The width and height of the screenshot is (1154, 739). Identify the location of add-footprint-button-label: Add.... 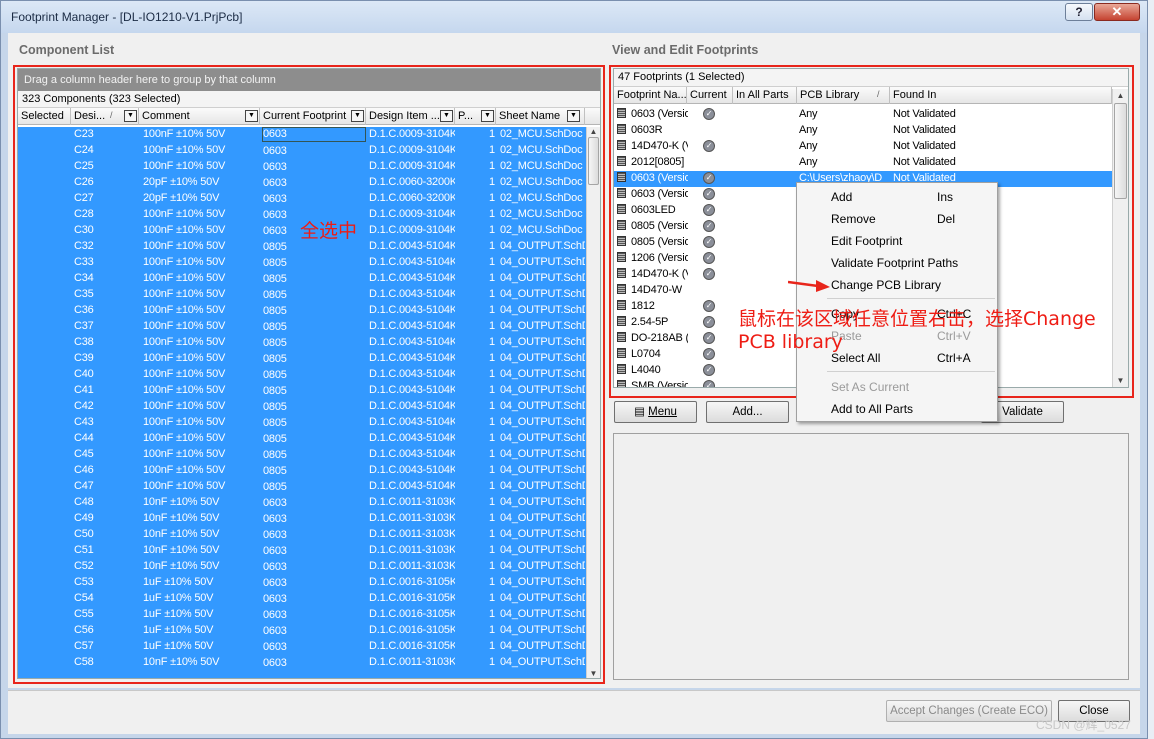
(747, 412).